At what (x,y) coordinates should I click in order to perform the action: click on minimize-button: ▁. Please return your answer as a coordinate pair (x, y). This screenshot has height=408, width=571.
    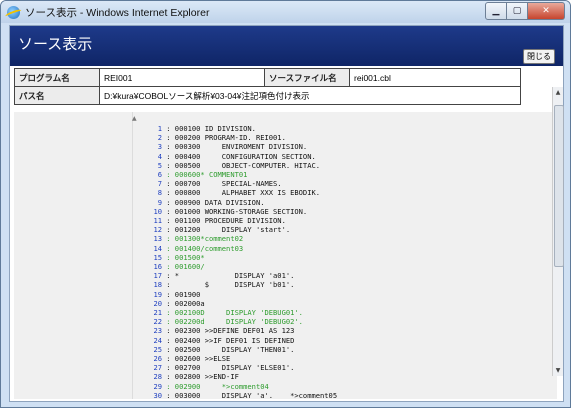
    Looking at the image, I should click on (496, 10).